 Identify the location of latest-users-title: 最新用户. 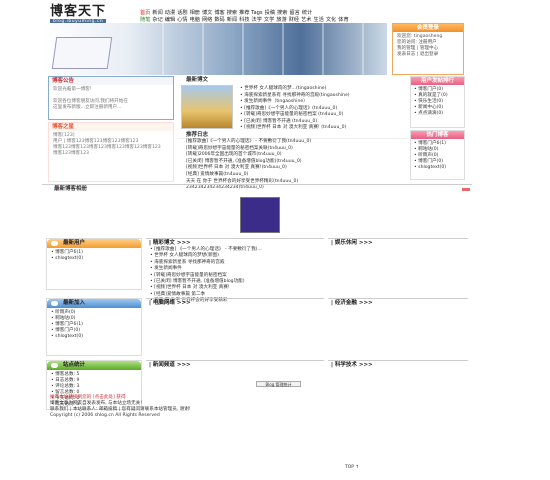
(94, 243).